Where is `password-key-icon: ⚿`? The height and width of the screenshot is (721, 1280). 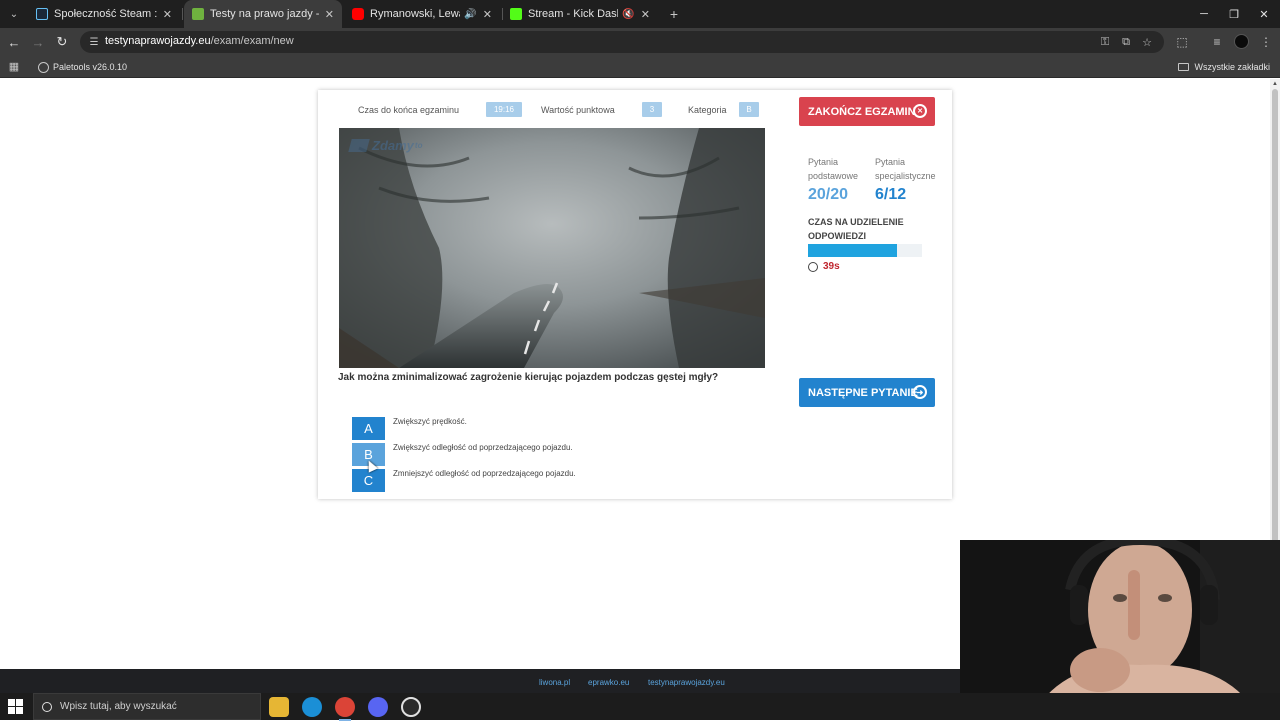 password-key-icon: ⚿ is located at coordinates (1105, 42).